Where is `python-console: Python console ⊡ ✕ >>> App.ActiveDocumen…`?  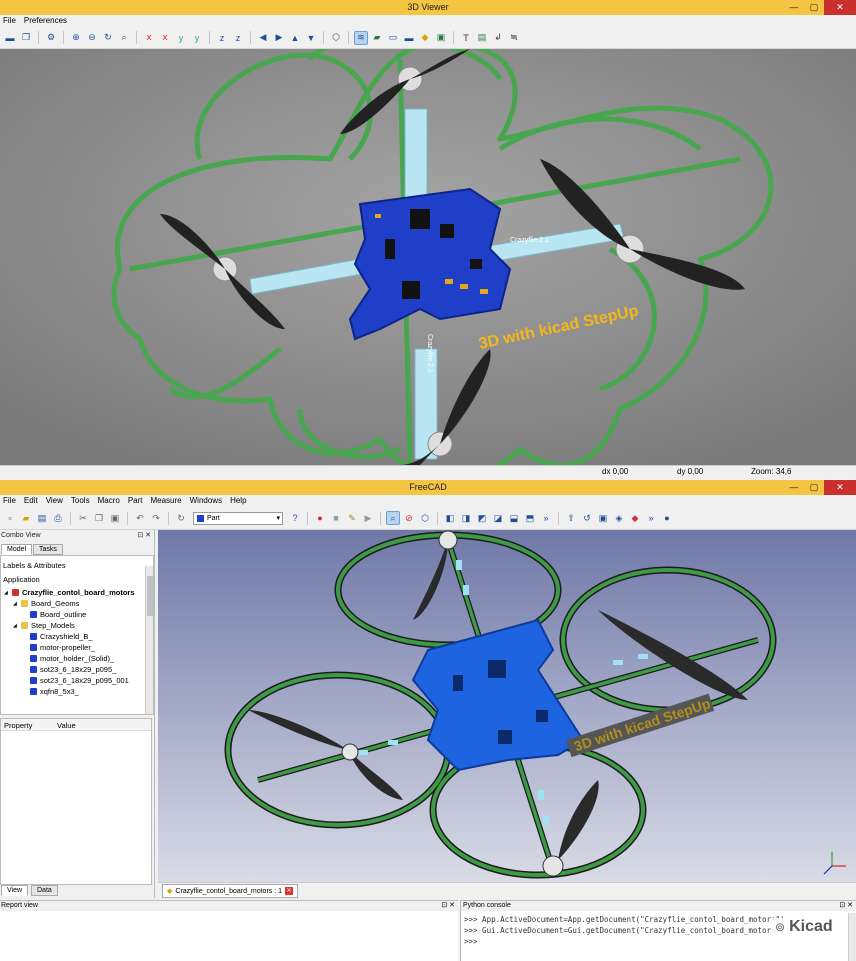
python-console: Python console ⊡ ✕ >>> App.ActiveDocumen… is located at coordinates (658, 930).